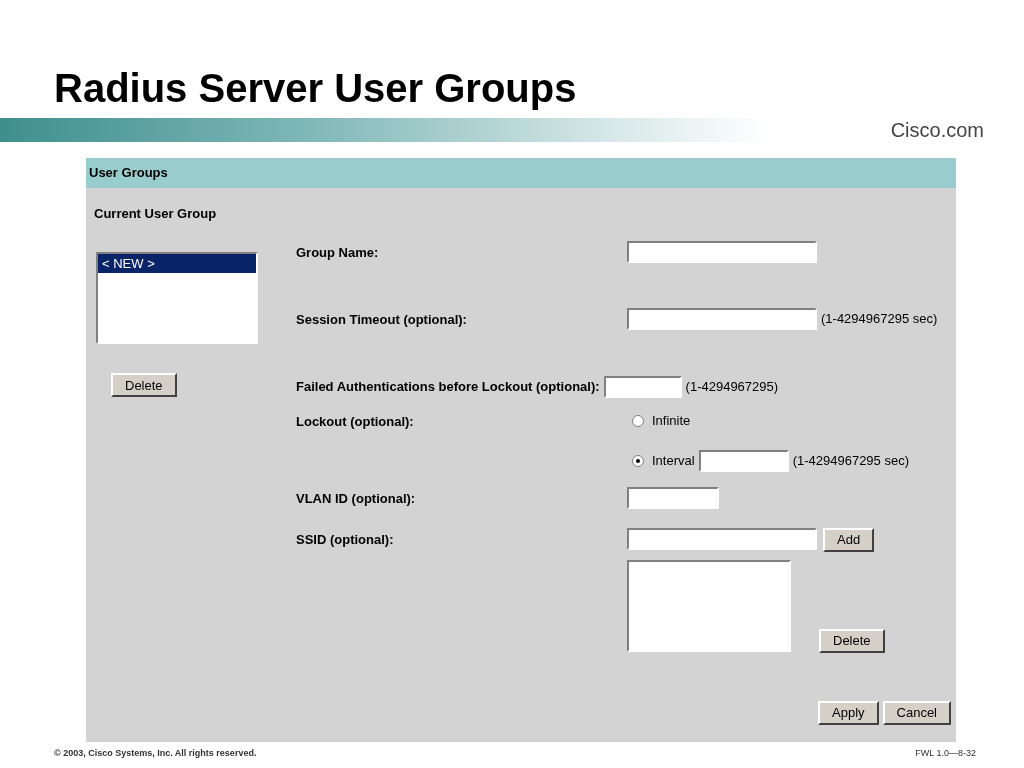  I want to click on field-label: Session Timeout (optional):, so click(381, 319).